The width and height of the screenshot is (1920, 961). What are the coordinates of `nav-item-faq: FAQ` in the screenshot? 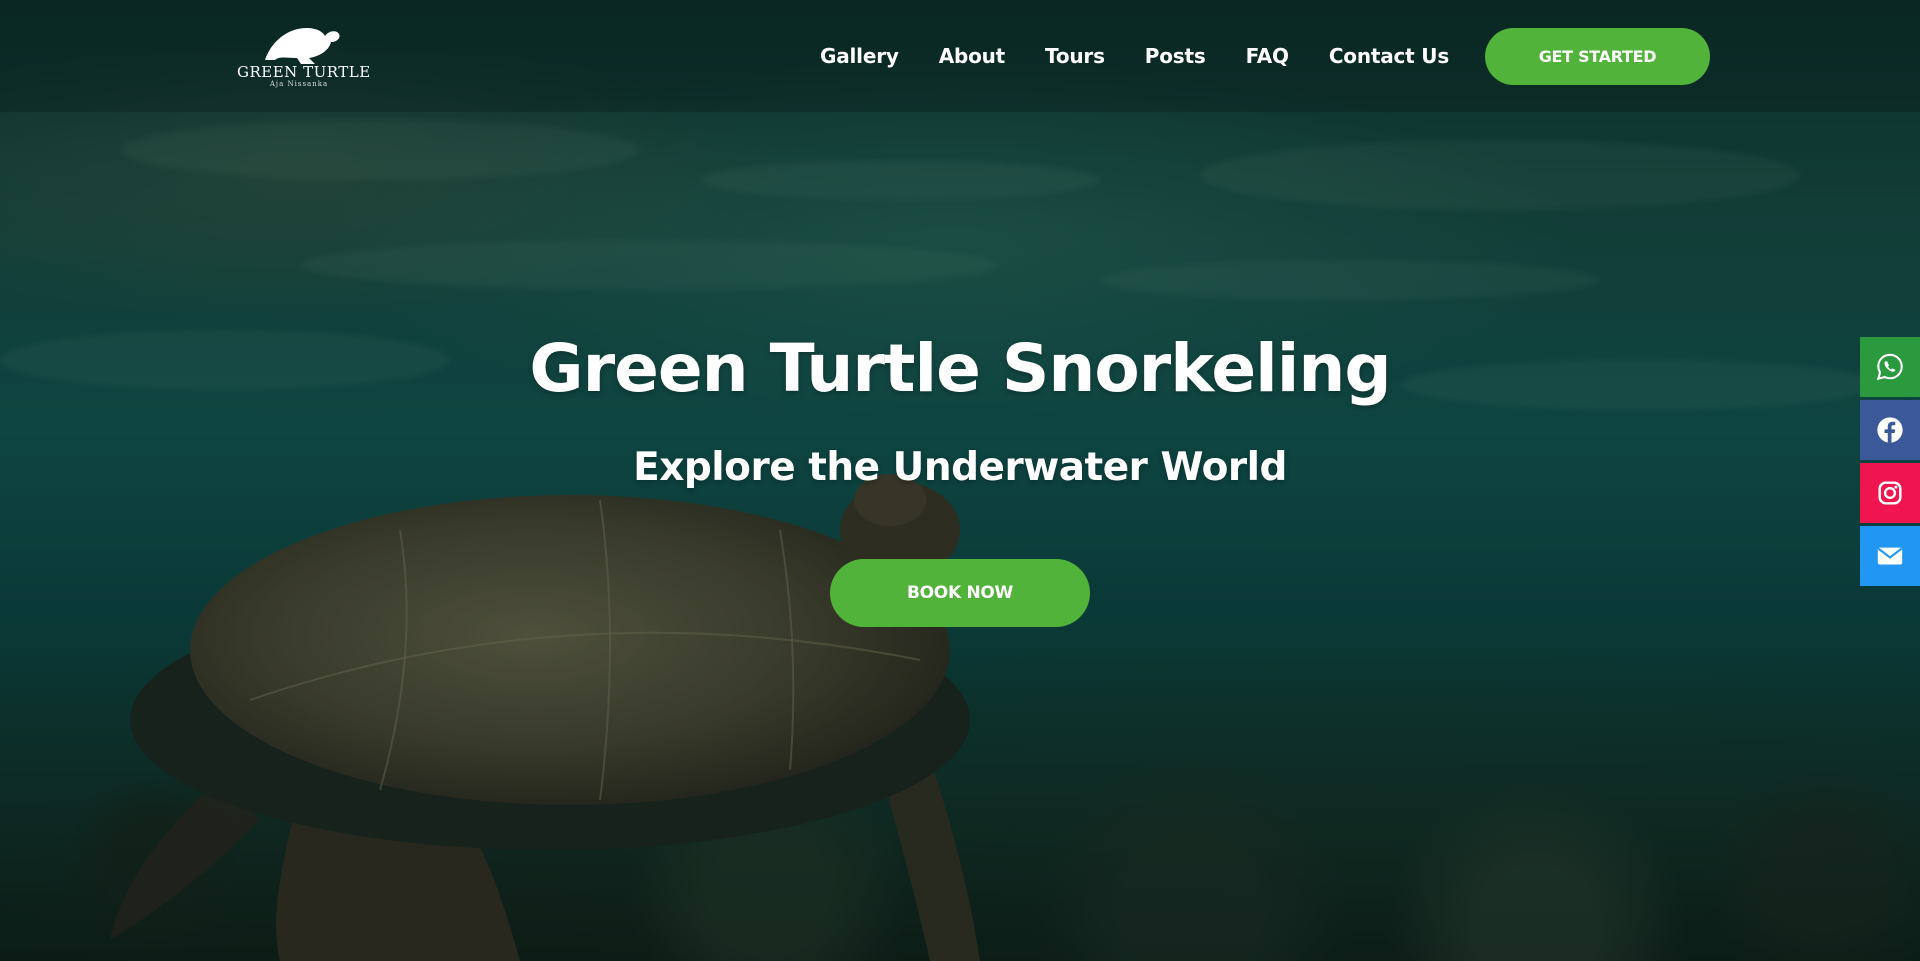 It's located at (1267, 56).